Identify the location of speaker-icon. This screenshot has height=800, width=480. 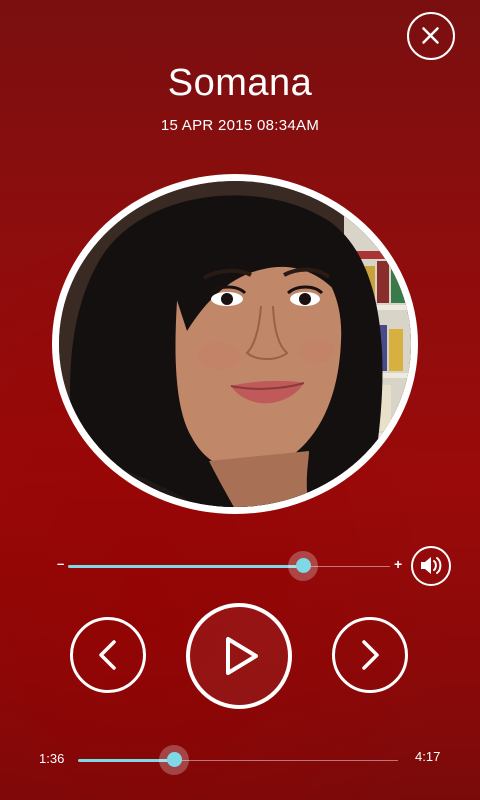
(431, 565).